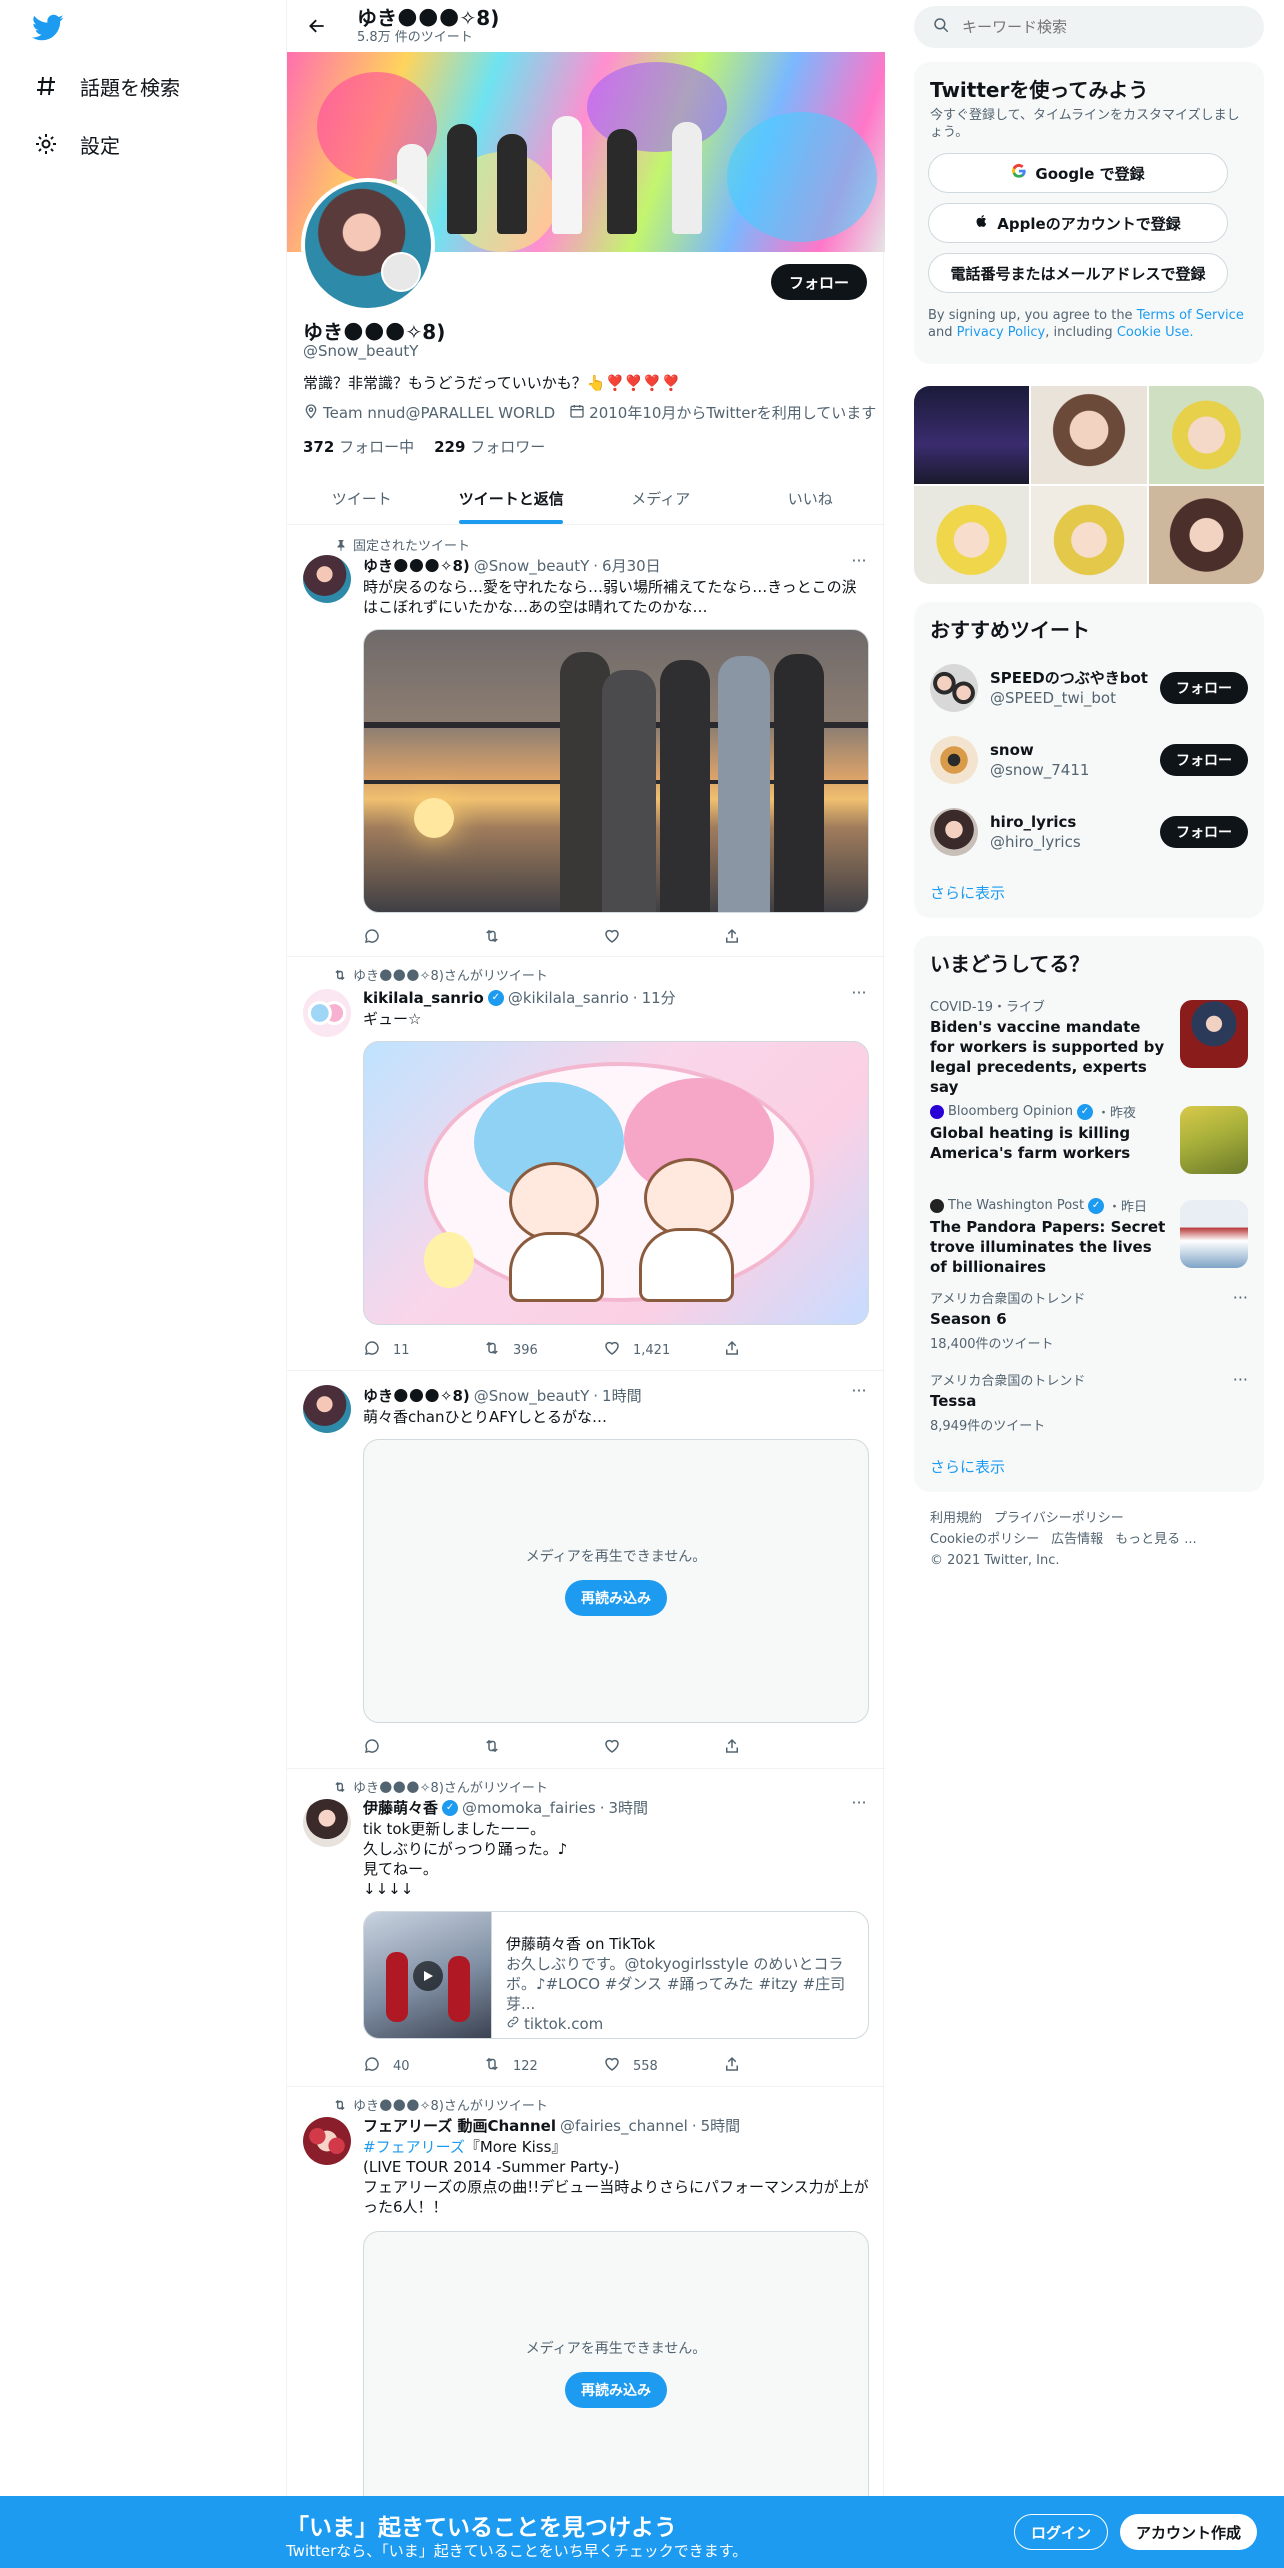 Image resolution: width=1284 pixels, height=2568 pixels. Describe the element at coordinates (629, 1807) in the screenshot. I see `tweet-time: 3時間` at that location.